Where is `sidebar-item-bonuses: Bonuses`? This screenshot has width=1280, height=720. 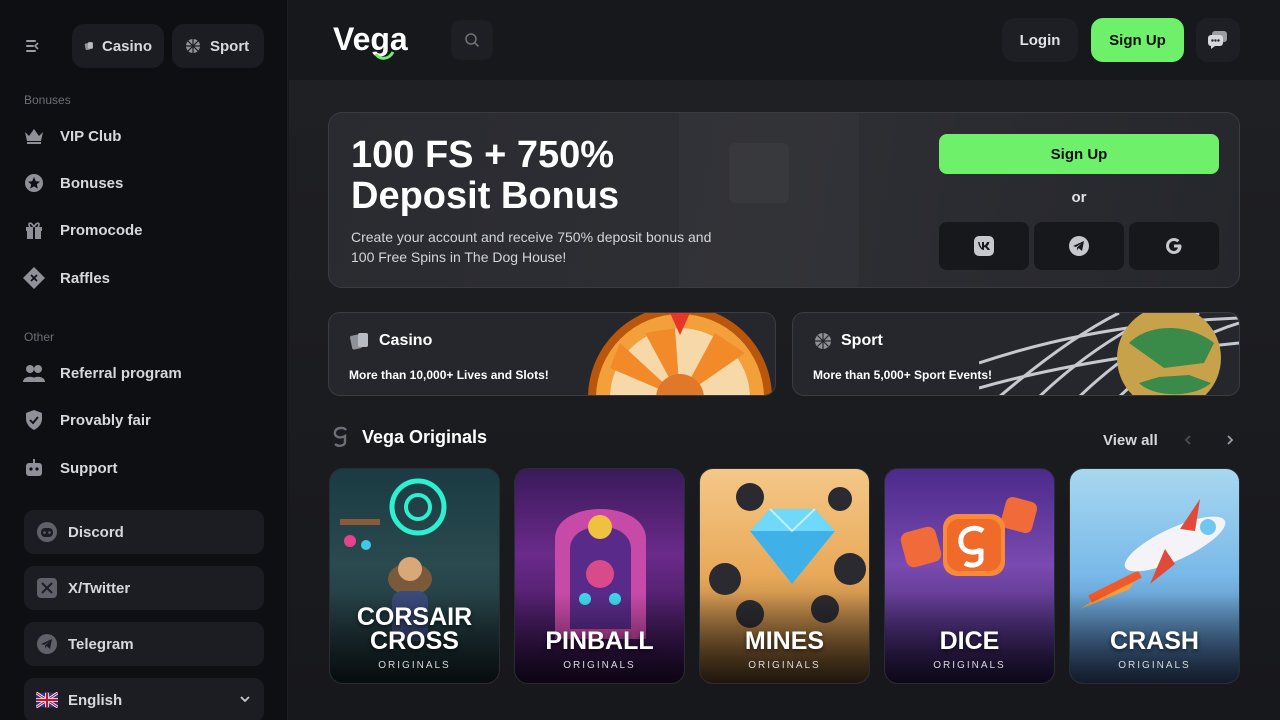 sidebar-item-bonuses: Bonuses is located at coordinates (142, 183).